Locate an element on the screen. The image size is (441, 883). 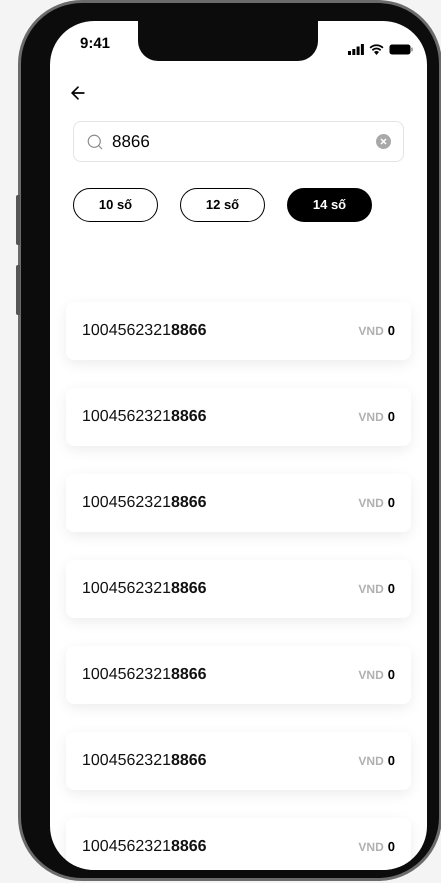
search-input: 8866 is located at coordinates (240, 141).